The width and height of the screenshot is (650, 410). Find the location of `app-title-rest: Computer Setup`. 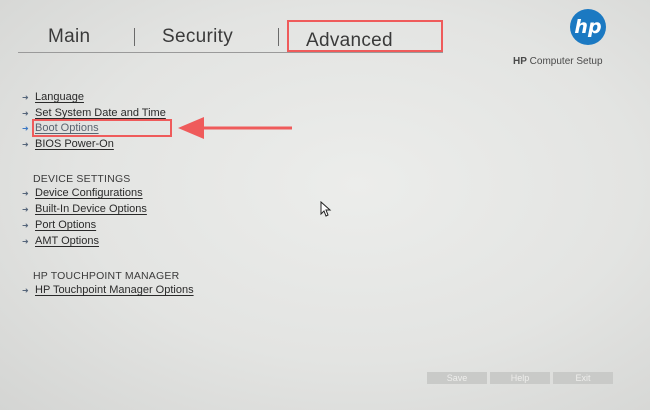

app-title-rest: Computer Setup is located at coordinates (564, 61).